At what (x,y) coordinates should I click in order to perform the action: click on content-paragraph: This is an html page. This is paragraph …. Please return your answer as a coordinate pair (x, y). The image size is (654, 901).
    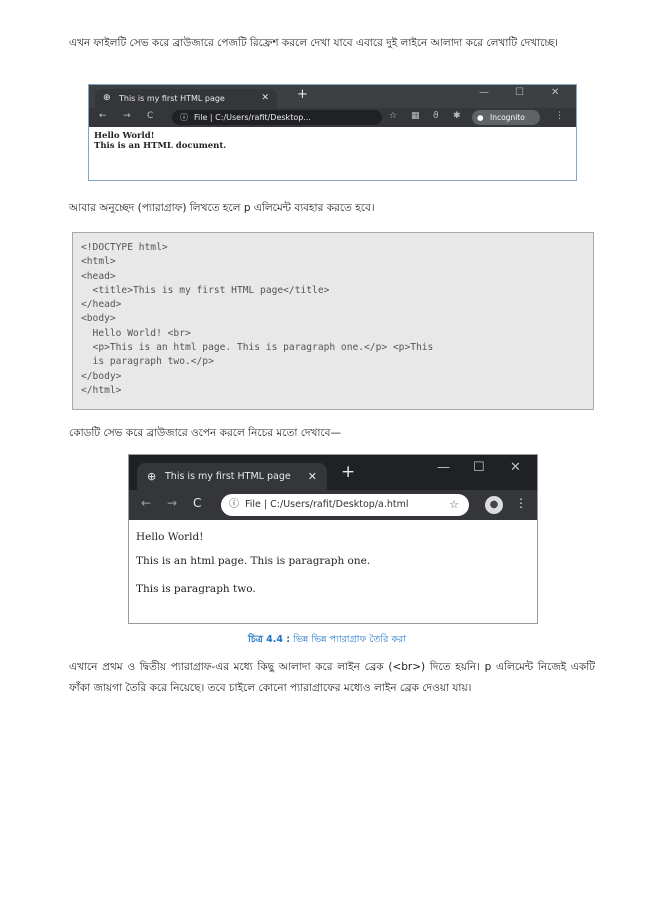
    Looking at the image, I should click on (253, 561).